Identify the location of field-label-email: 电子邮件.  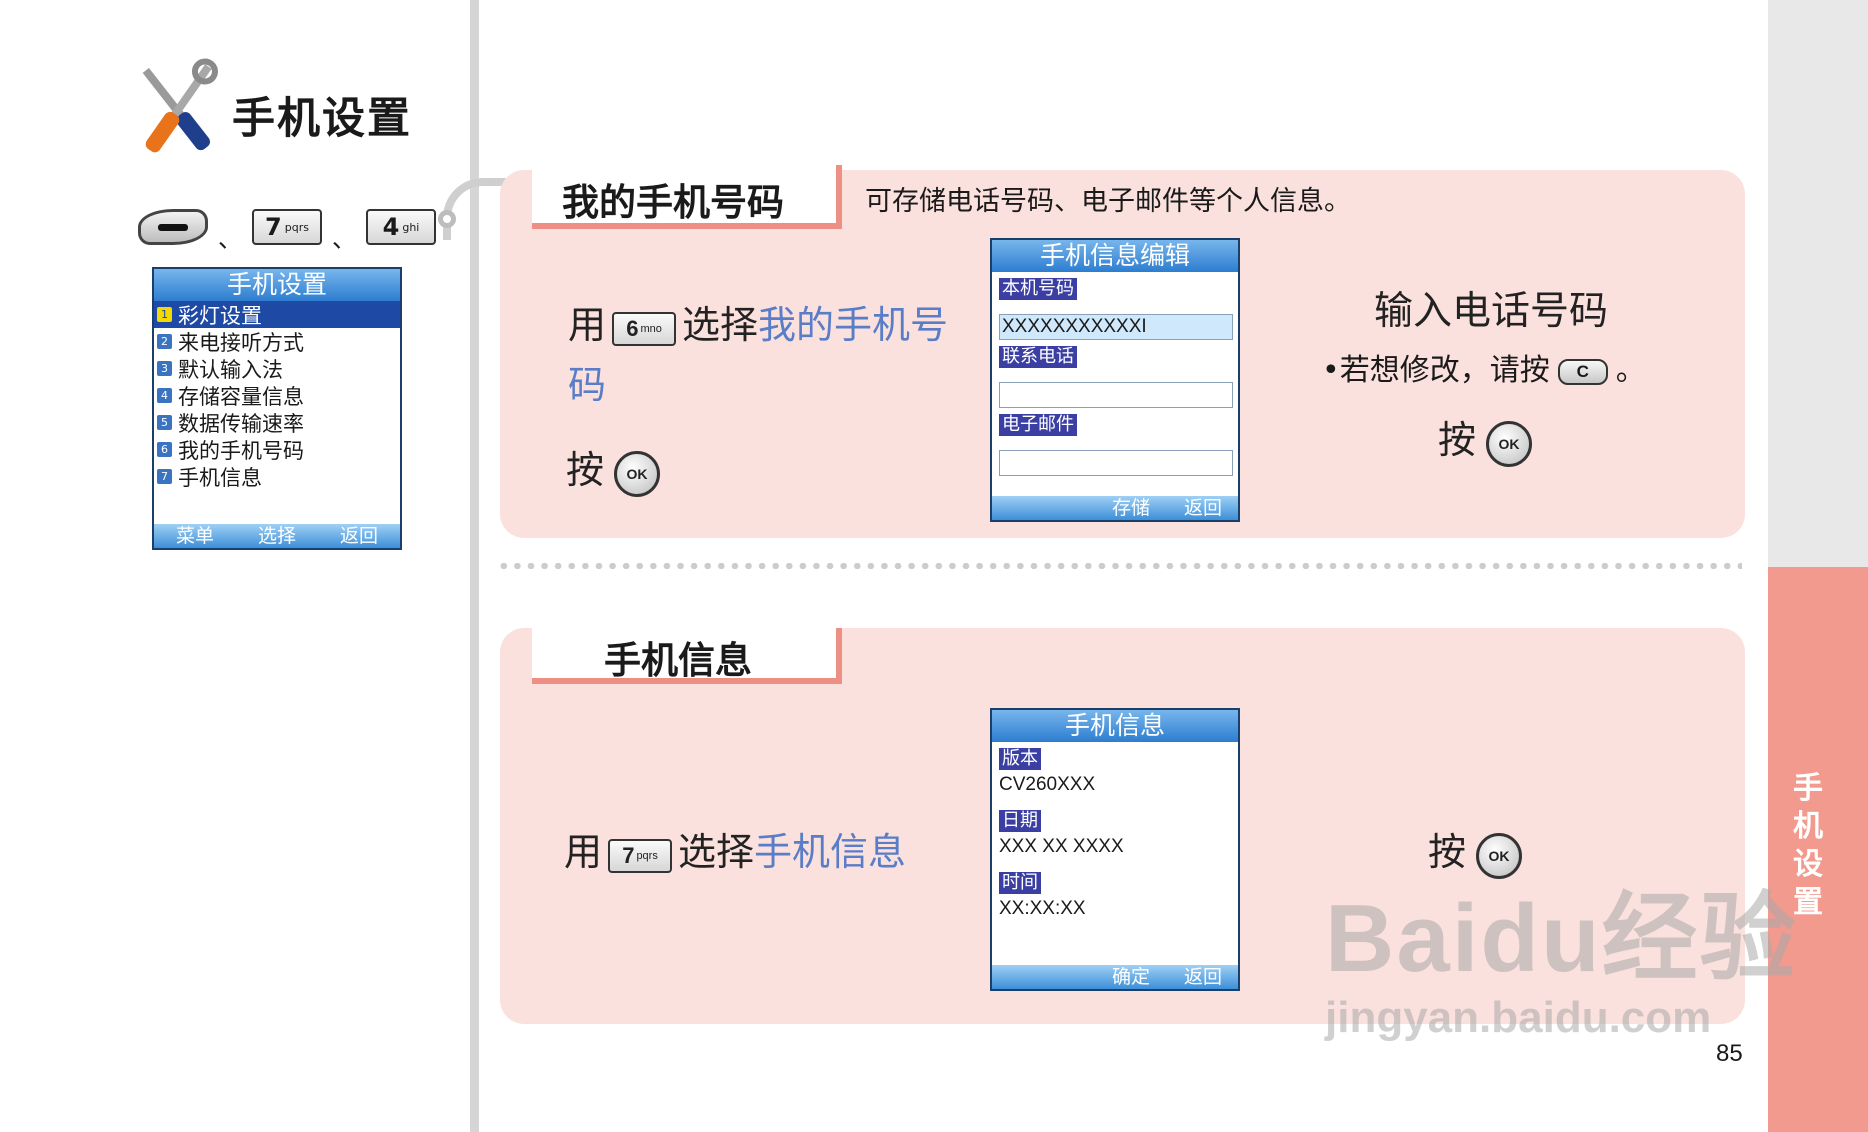
(1038, 425).